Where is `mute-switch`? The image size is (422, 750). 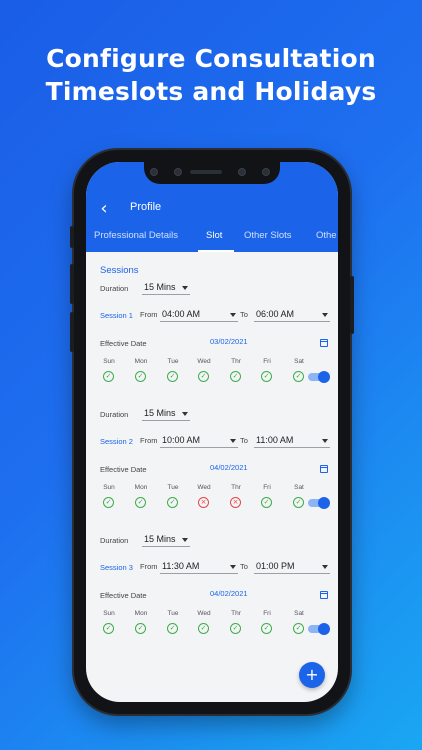
mute-switch is located at coordinates (72, 237).